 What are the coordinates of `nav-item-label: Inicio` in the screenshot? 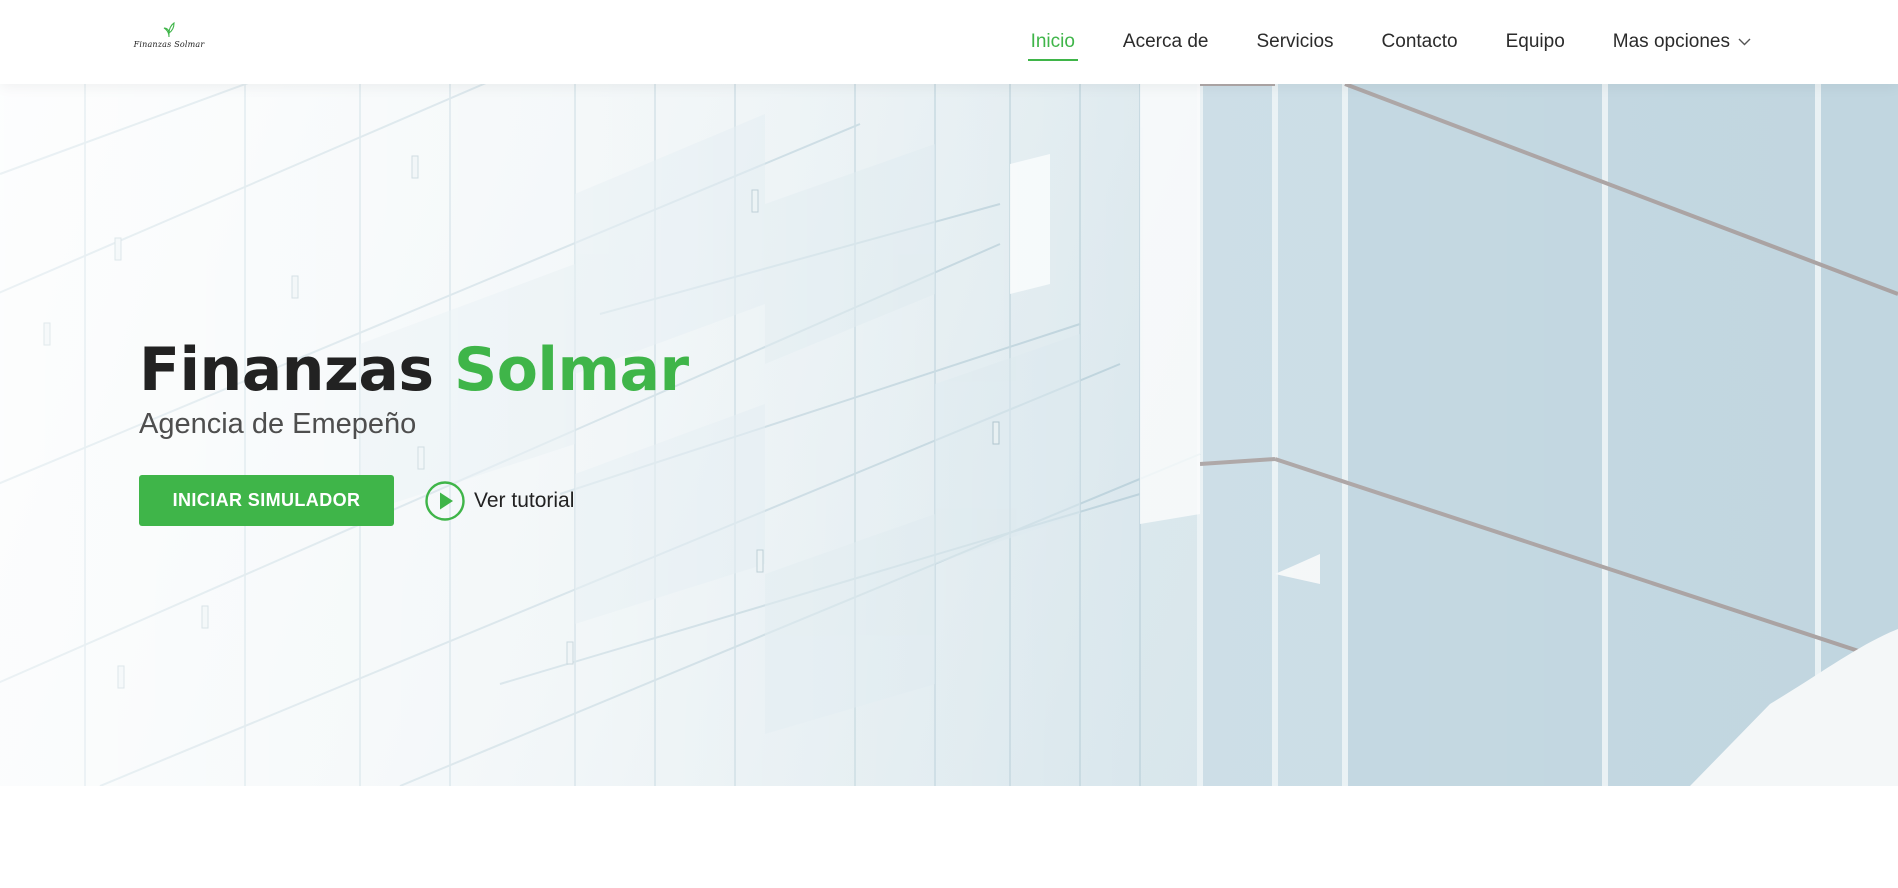 It's located at (1052, 41).